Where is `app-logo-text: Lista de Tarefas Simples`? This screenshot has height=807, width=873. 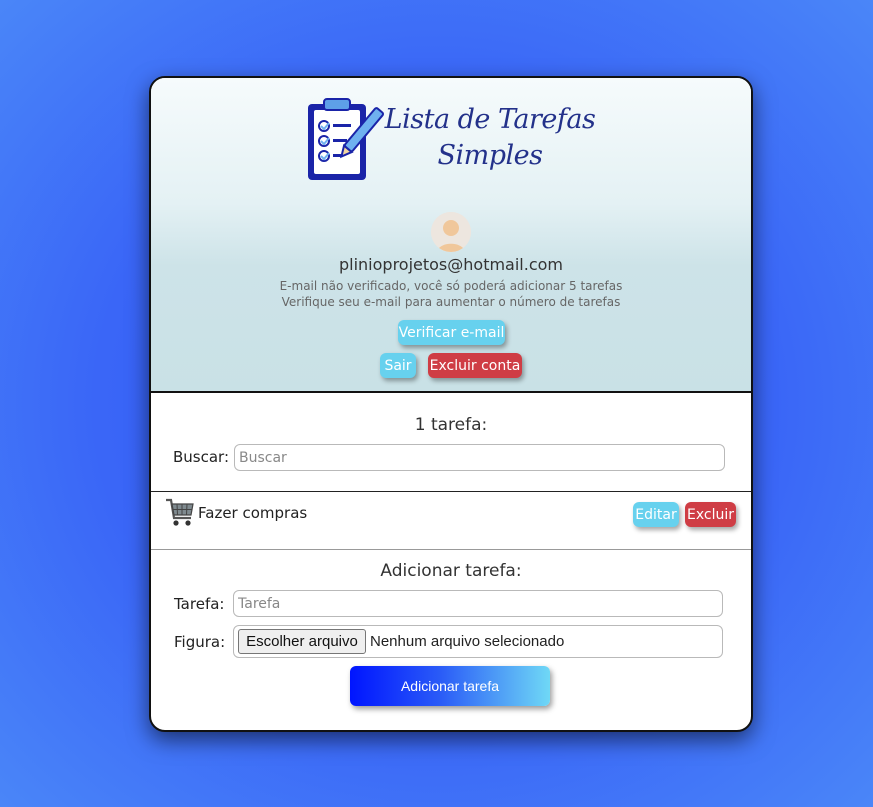
app-logo-text: Lista de Tarefas Simples is located at coordinates (490, 138).